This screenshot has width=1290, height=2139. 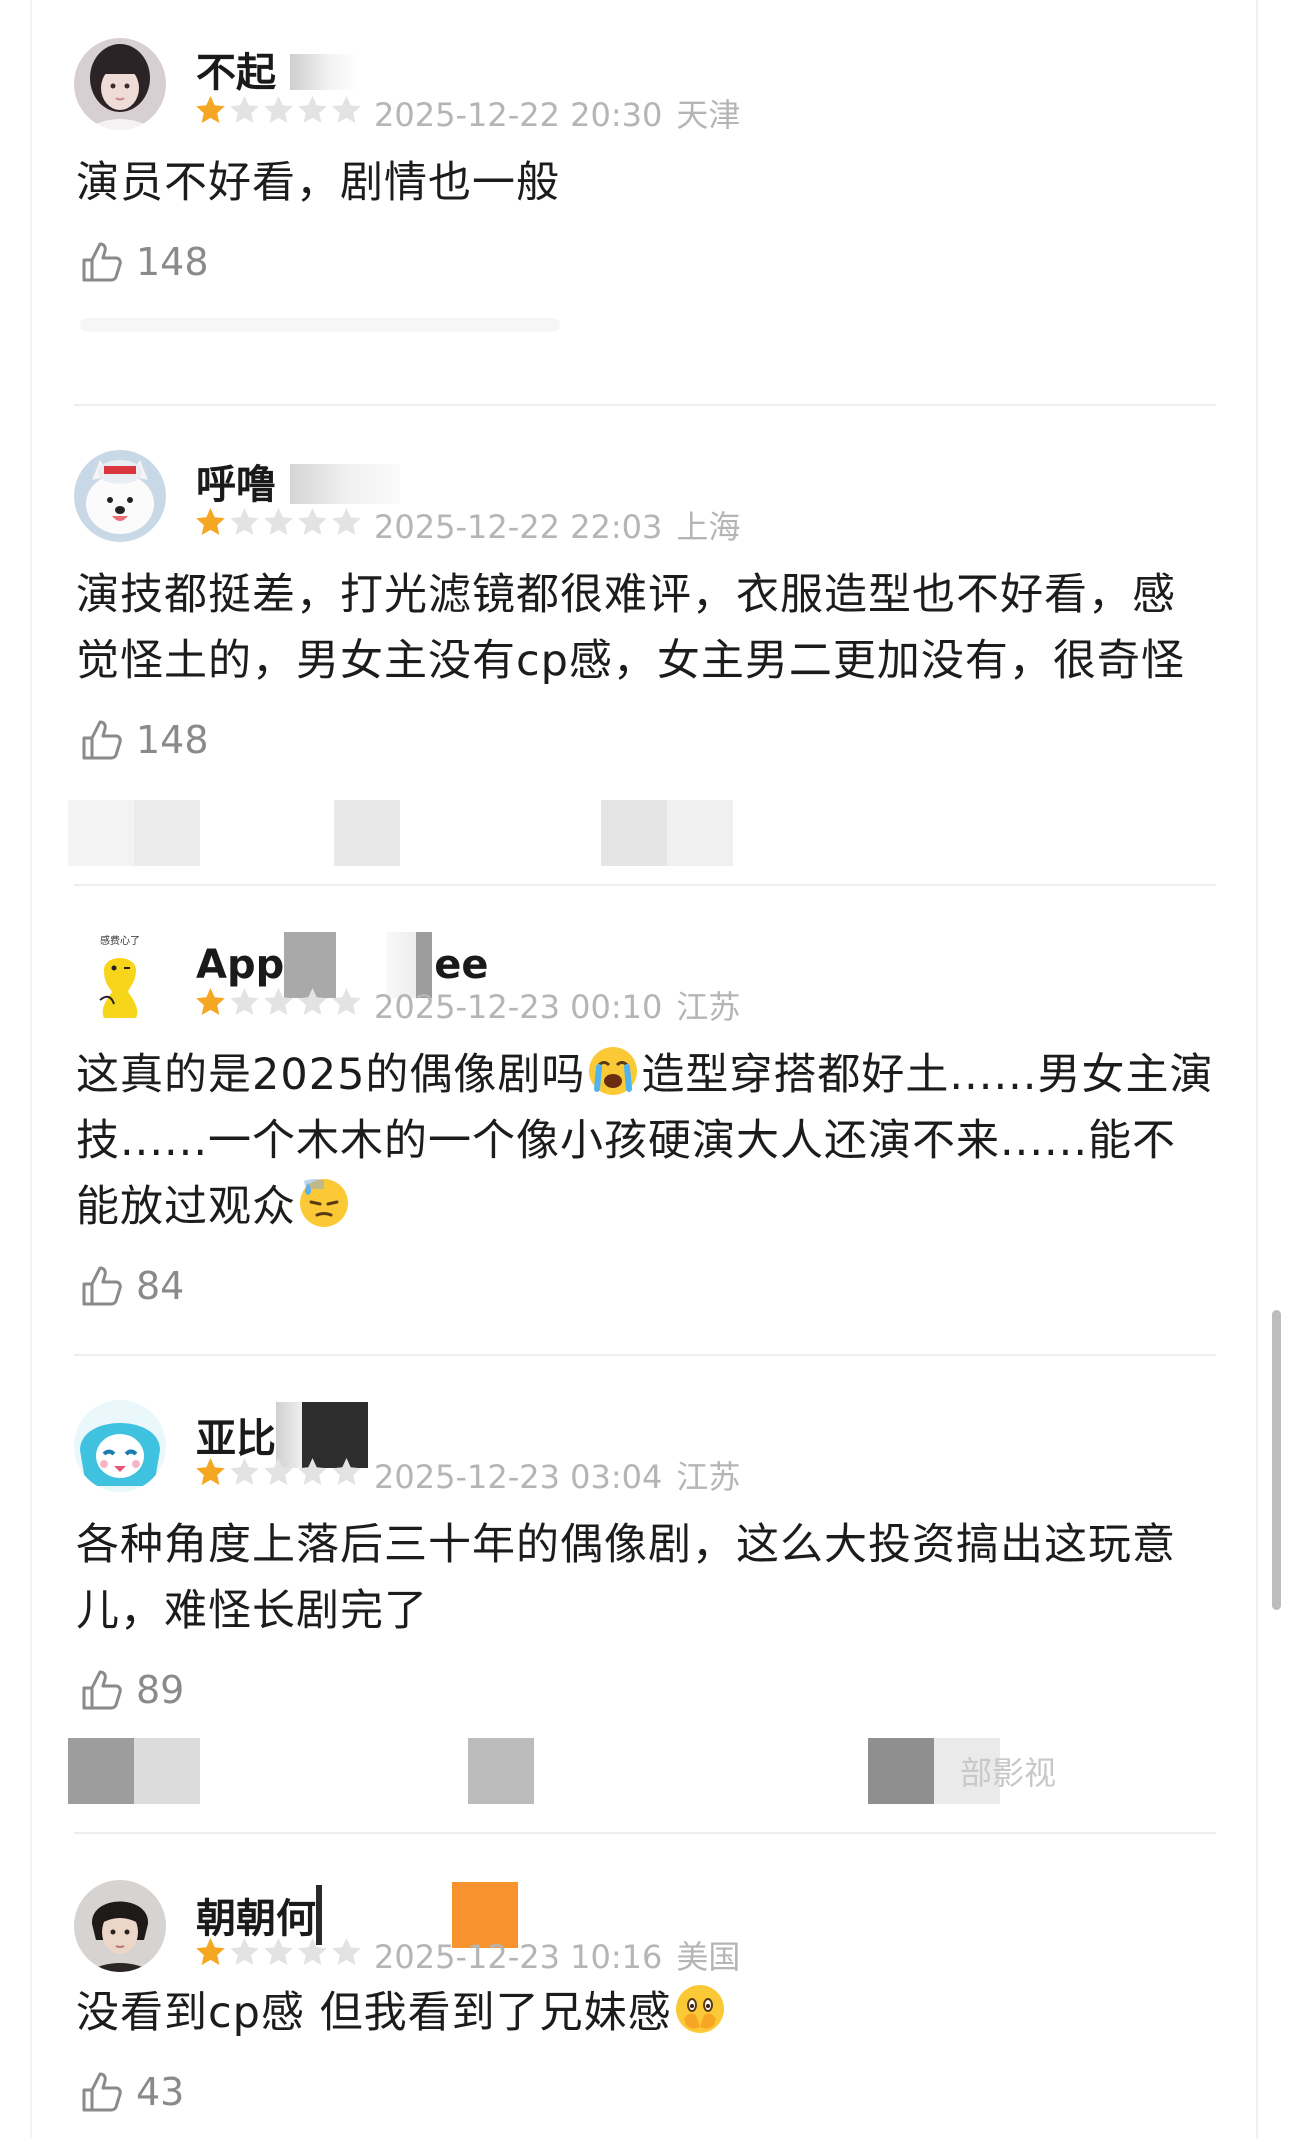 What do you see at coordinates (160, 1286) in the screenshot?
I see `like-count: 84` at bounding box center [160, 1286].